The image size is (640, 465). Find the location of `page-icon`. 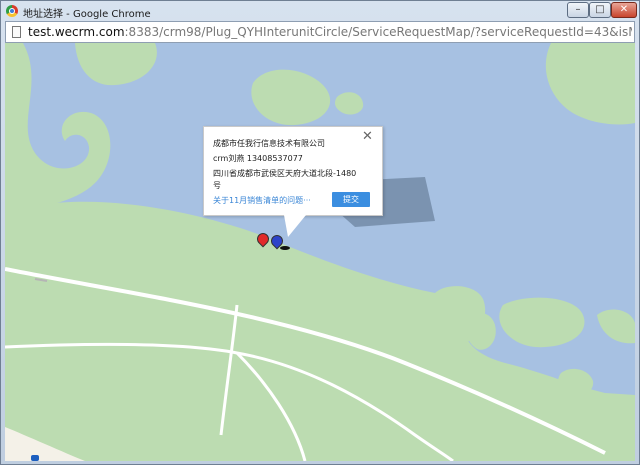

page-icon is located at coordinates (16, 32).